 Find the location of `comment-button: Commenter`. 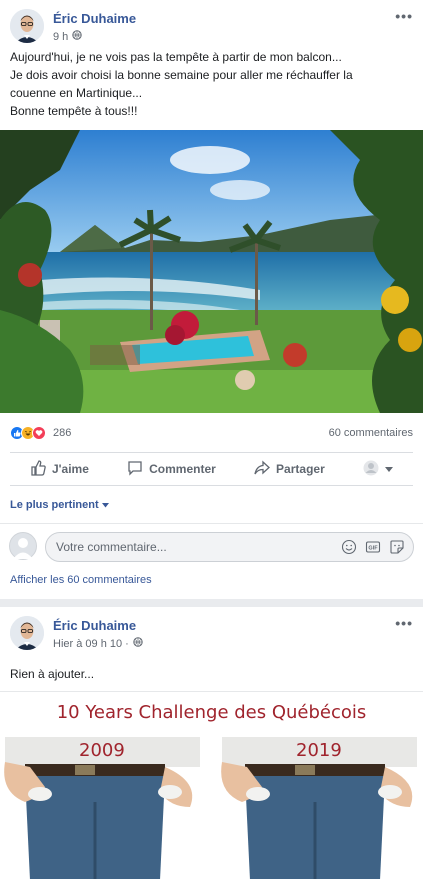

comment-button: Commenter is located at coordinates (171, 469).